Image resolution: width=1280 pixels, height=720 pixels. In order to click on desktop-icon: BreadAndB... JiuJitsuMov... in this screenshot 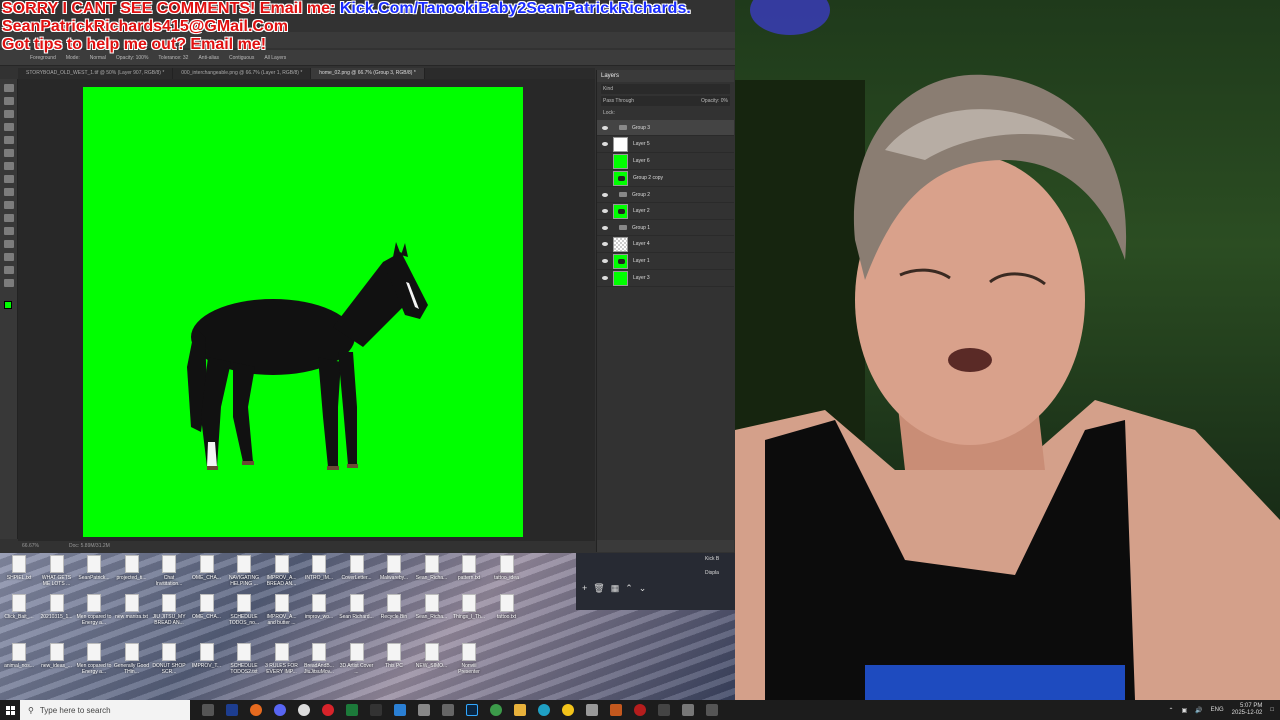, I will do `click(319, 659)`.